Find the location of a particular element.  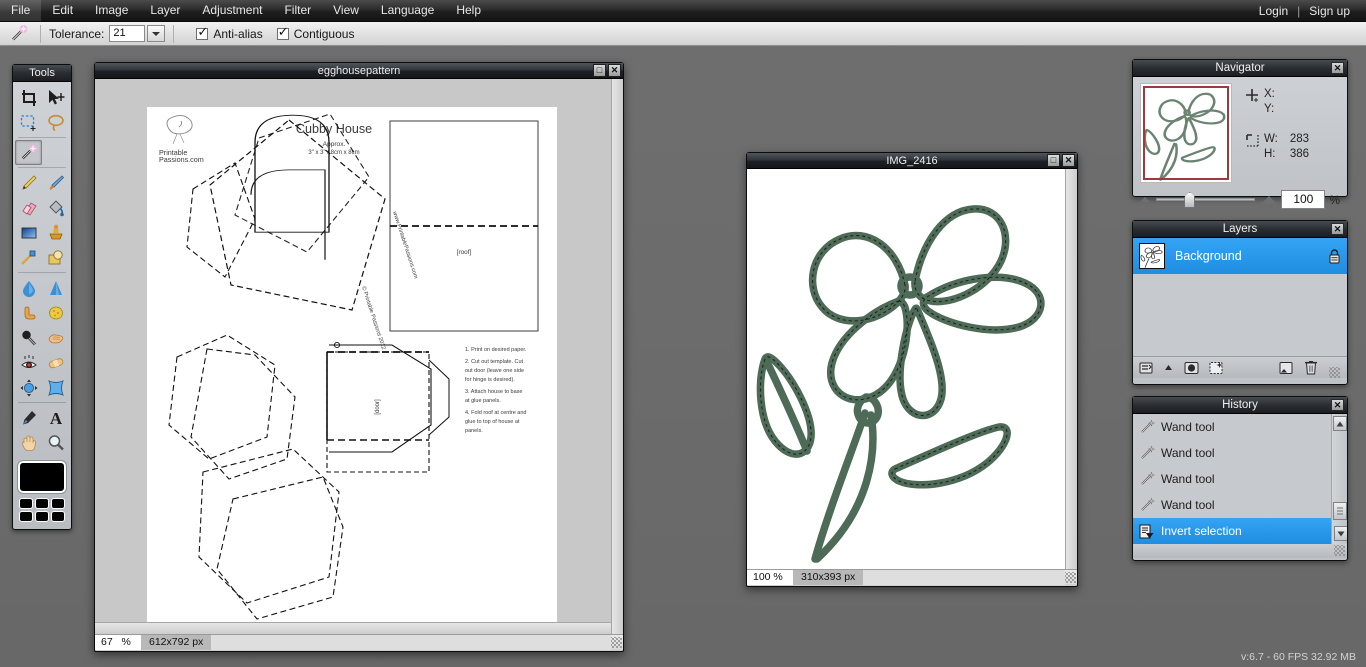

dodge-tool-button is located at coordinates (28, 337).